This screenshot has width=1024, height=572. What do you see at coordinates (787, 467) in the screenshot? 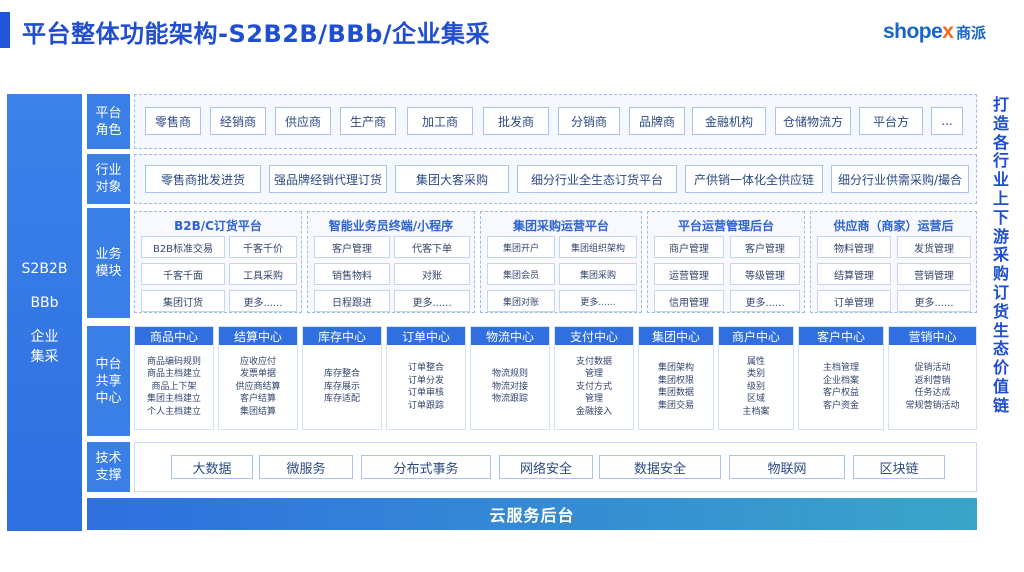
I see `tech-chip: 物联网` at bounding box center [787, 467].